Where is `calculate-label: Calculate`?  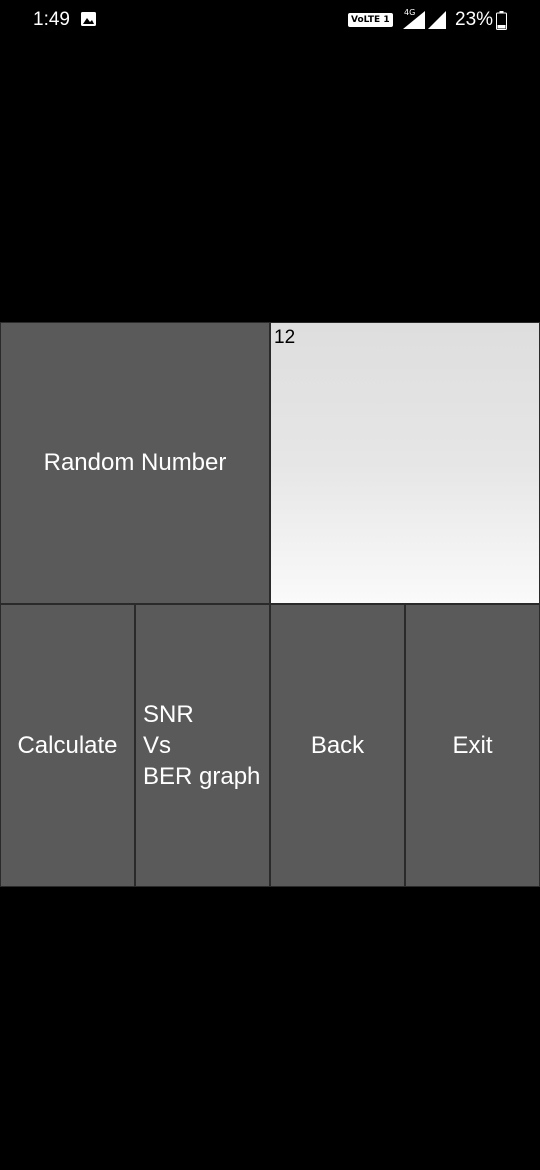 calculate-label: Calculate is located at coordinates (67, 745).